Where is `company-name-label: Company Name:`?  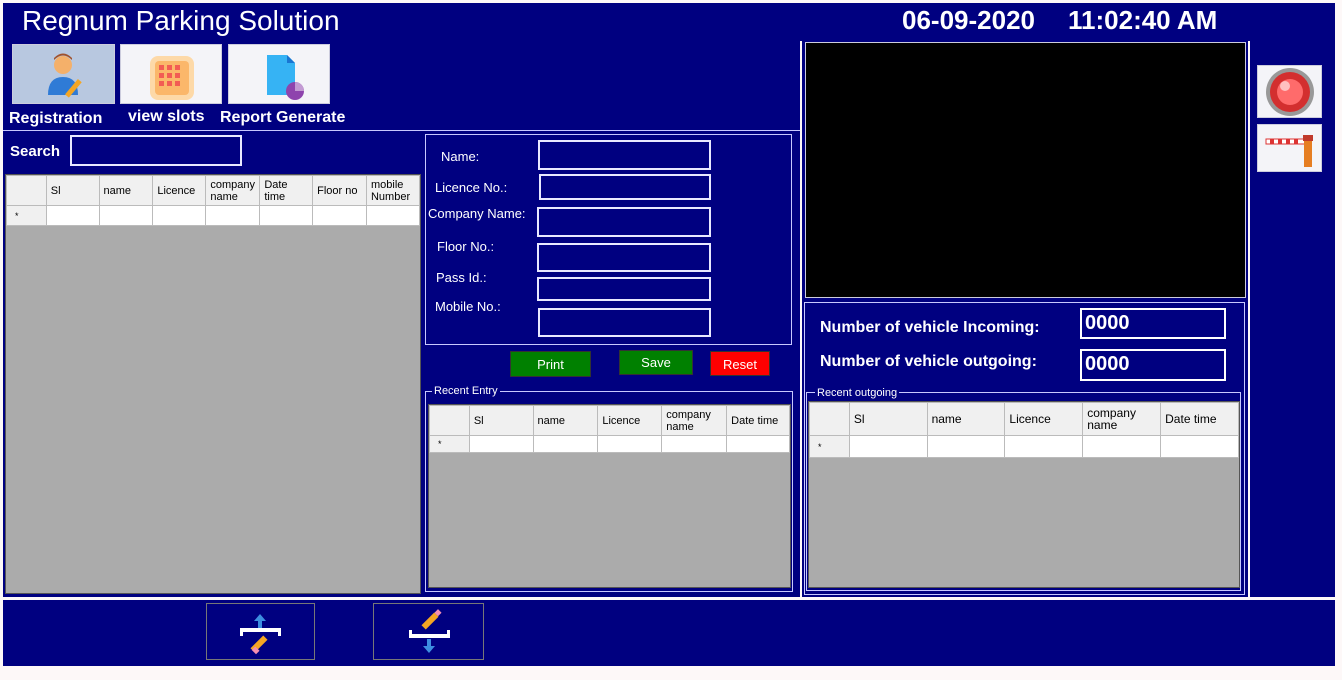
company-name-label: Company Name: is located at coordinates (477, 213).